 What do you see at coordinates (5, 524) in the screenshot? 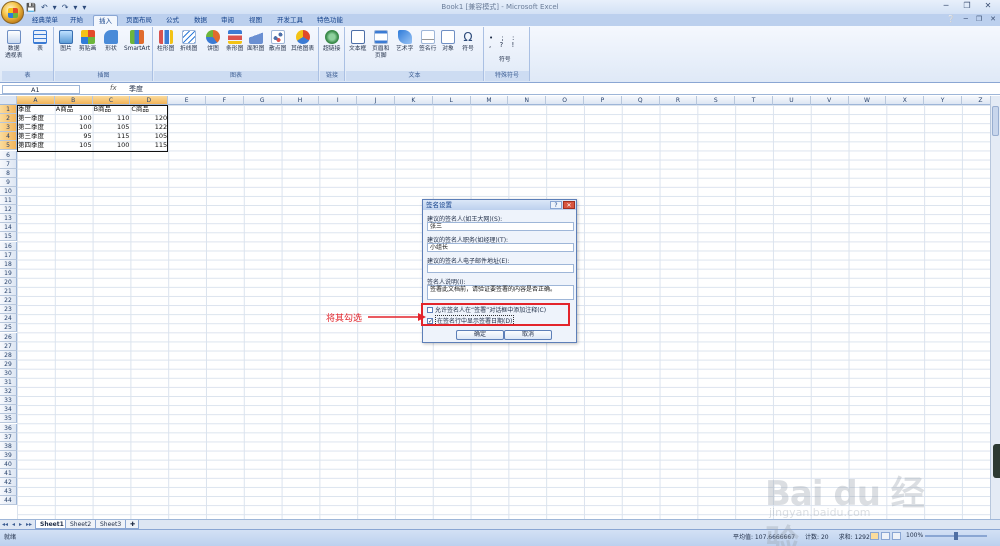
I see `first-sheet-icon: ◂◂` at bounding box center [5, 524].